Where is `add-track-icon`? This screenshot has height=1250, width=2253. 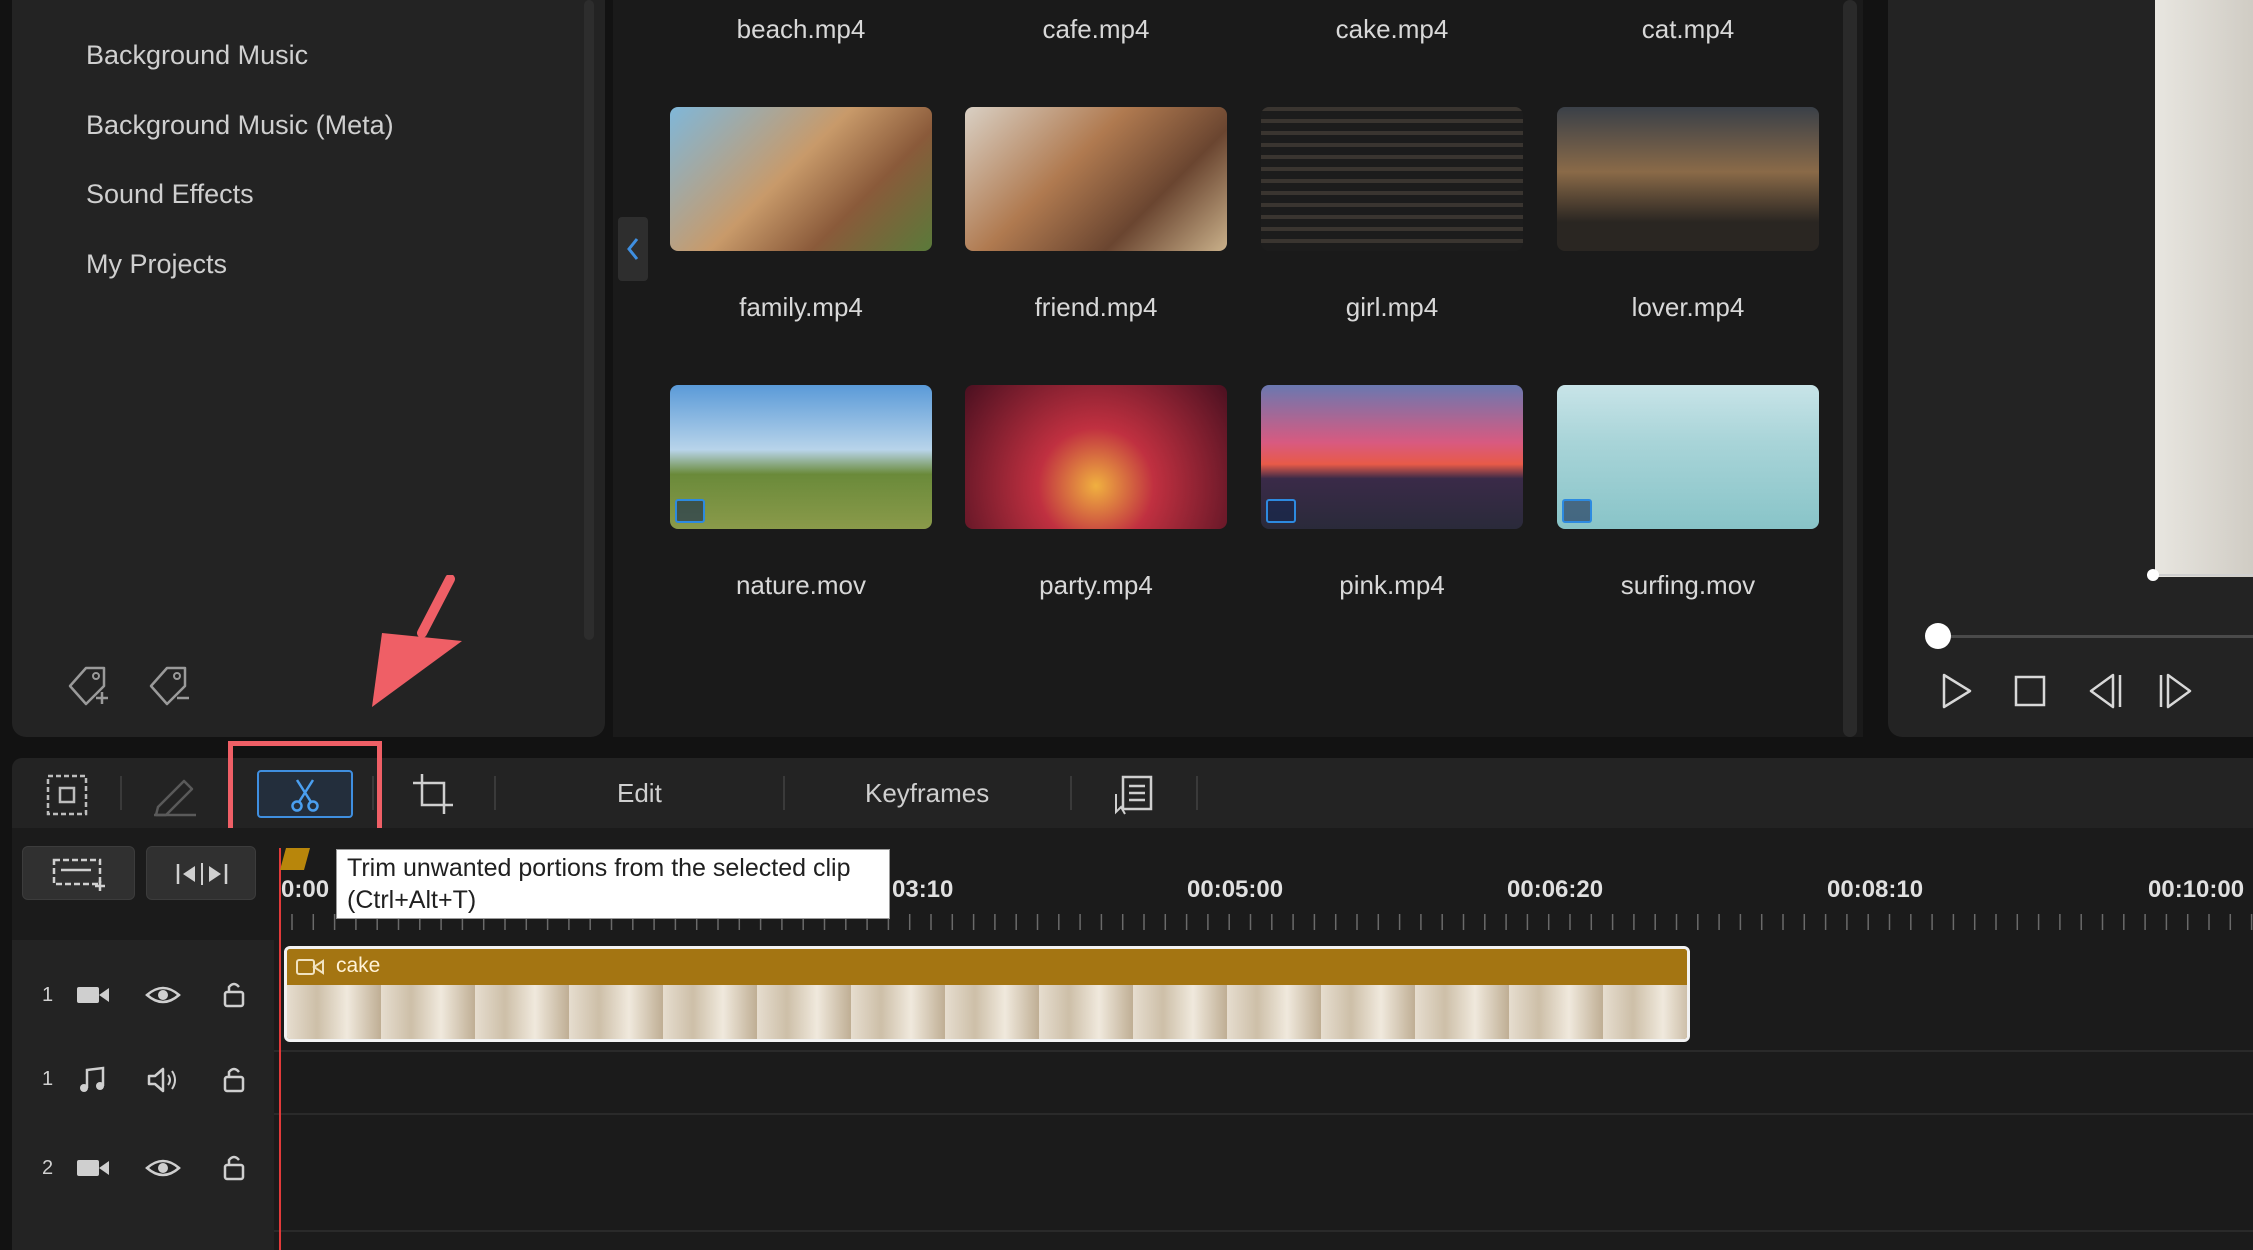 add-track-icon is located at coordinates (78, 874).